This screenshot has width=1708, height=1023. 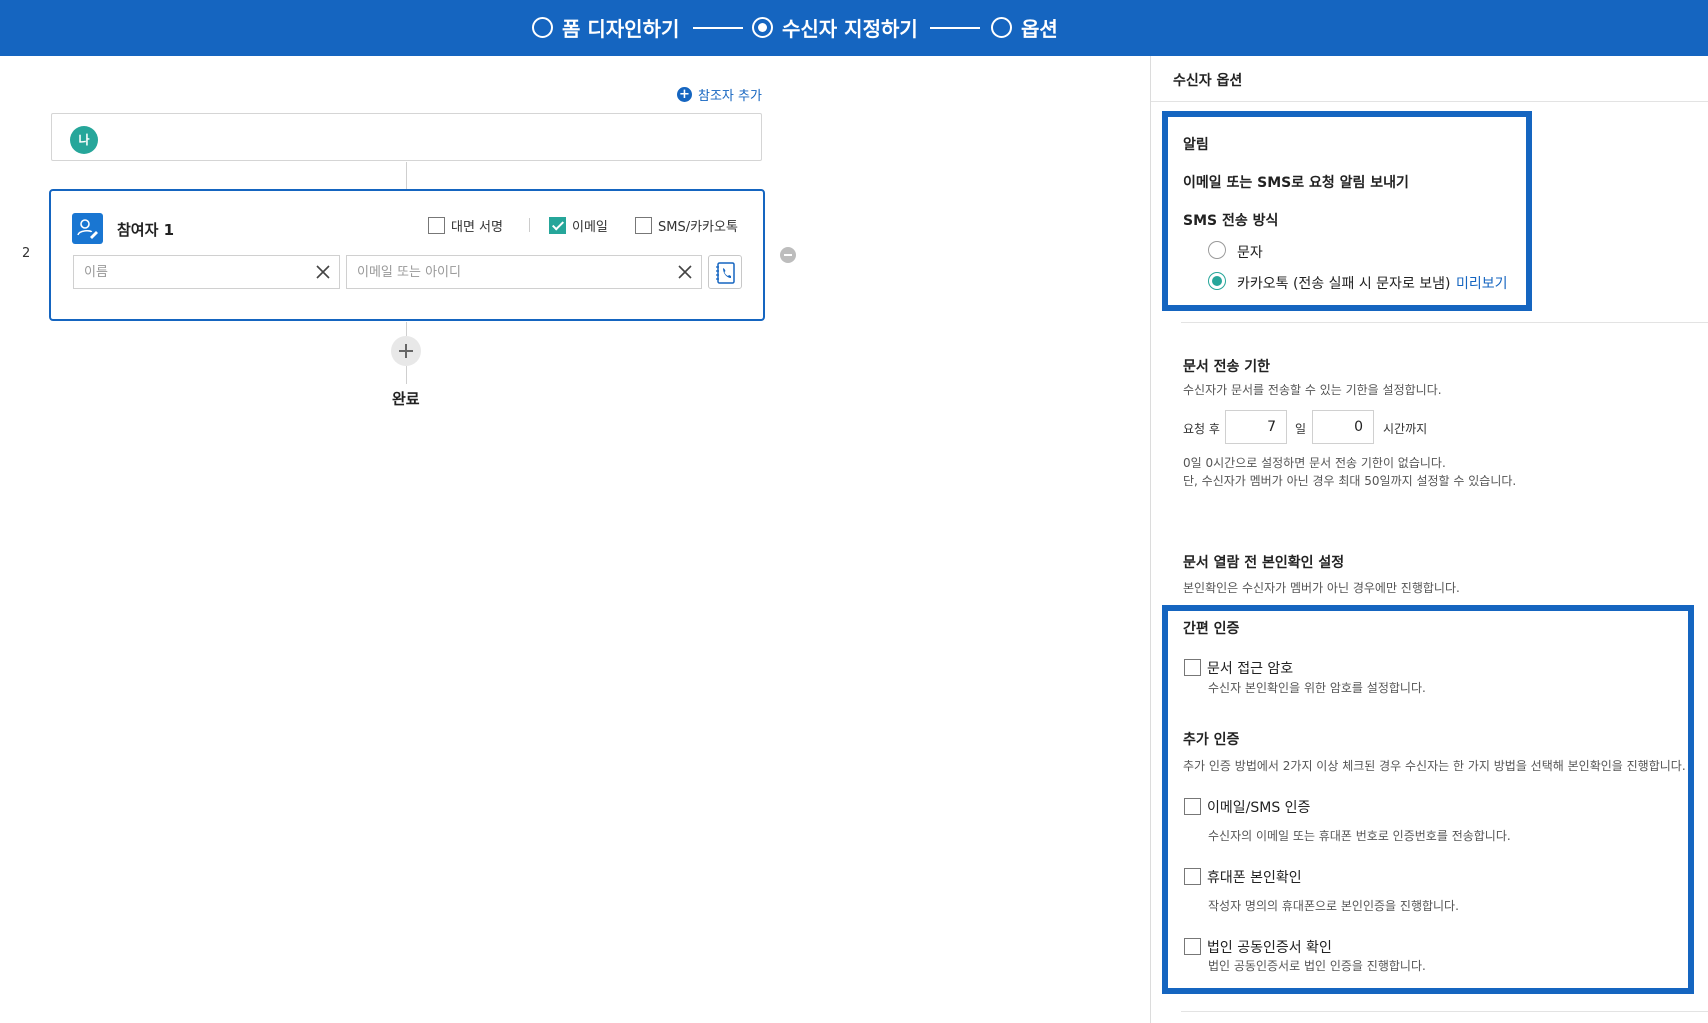 I want to click on step-assign-recipients: 수신자 지정하기, so click(x=835, y=27).